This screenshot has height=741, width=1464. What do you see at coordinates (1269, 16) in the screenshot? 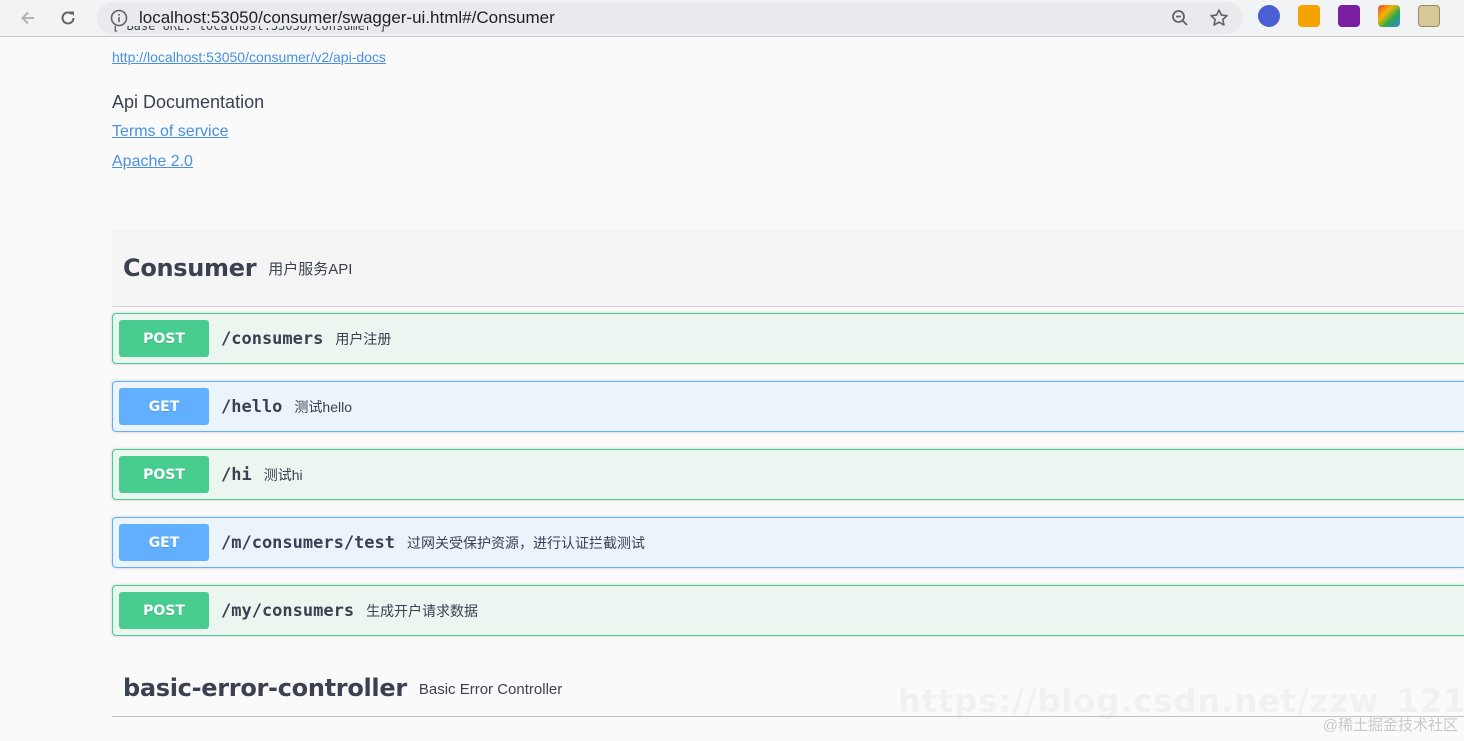
I see `extension-check-icon` at bounding box center [1269, 16].